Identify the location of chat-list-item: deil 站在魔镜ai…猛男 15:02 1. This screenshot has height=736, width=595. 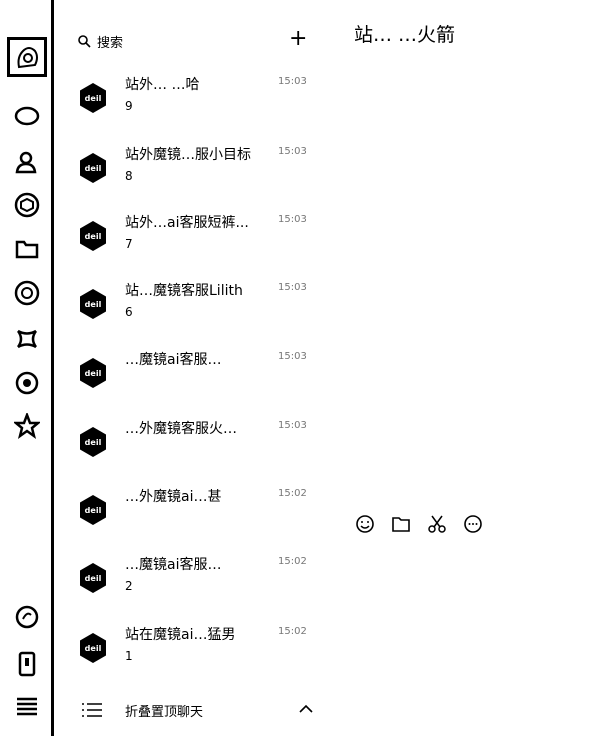
(188, 652).